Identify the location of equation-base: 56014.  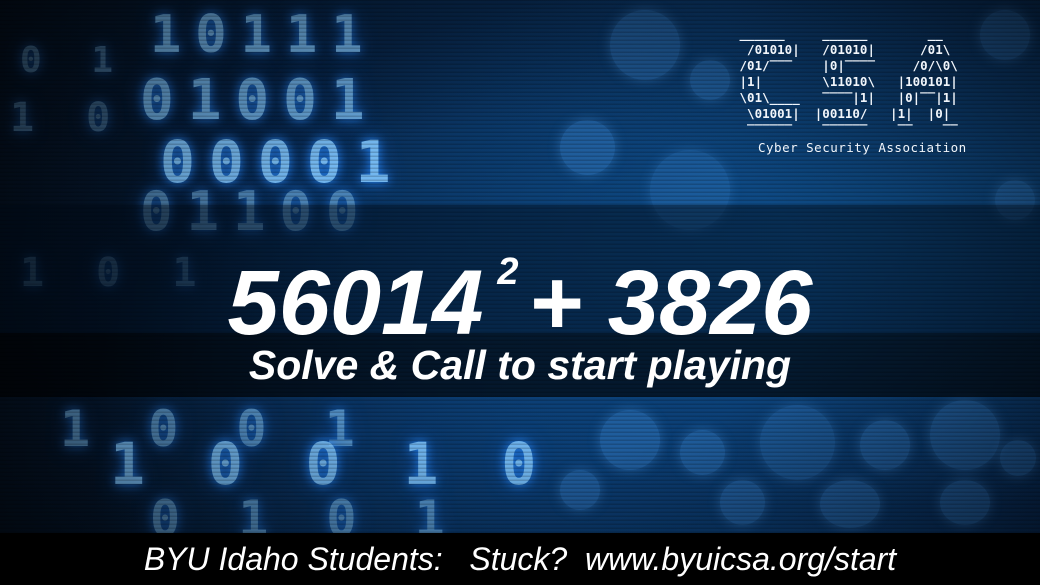
(355, 303).